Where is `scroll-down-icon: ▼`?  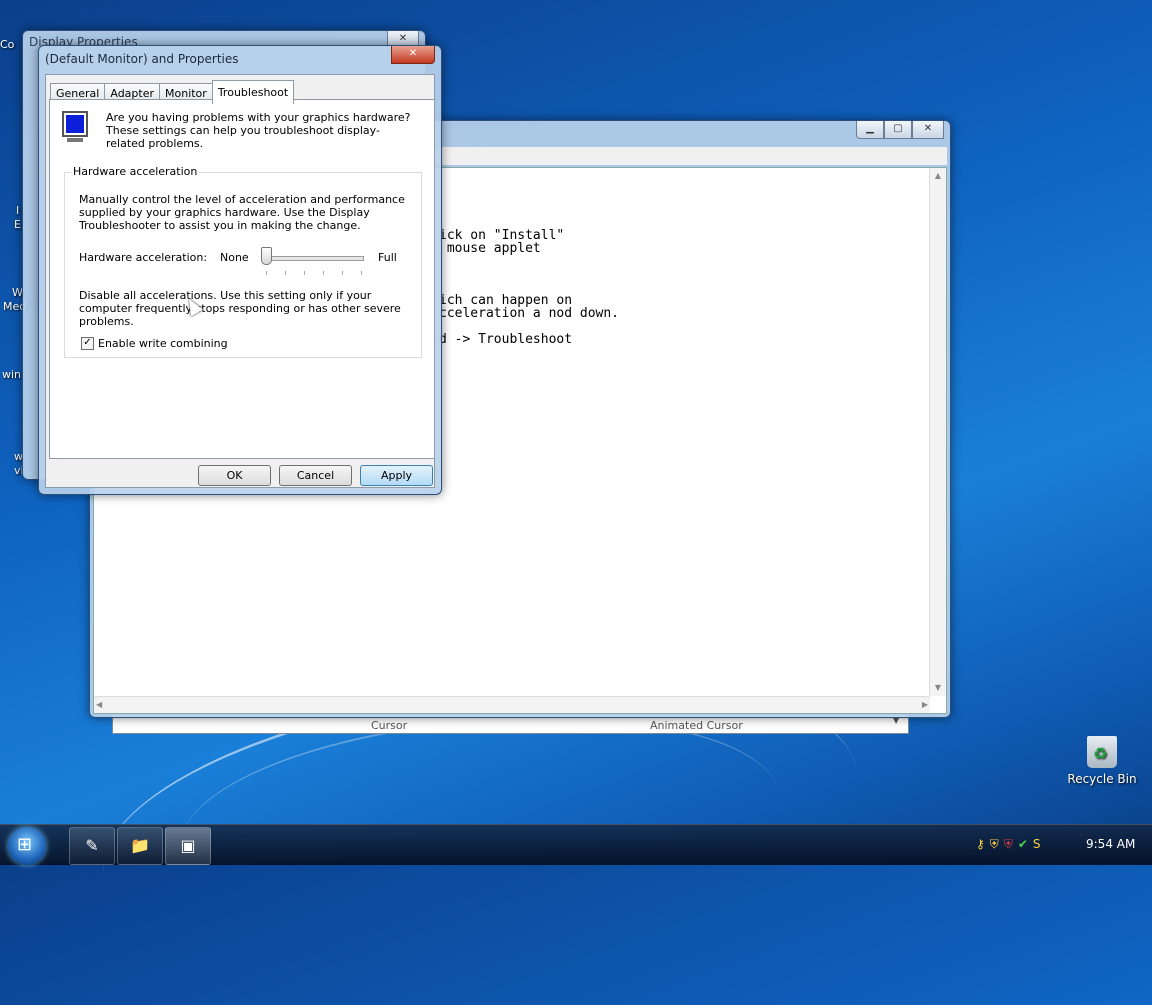
scroll-down-icon: ▼ is located at coordinates (938, 688).